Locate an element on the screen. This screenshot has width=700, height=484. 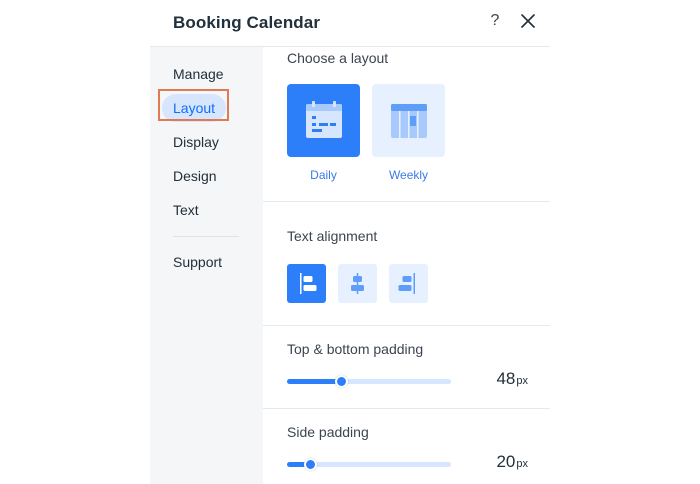
top-bottom-padding-value: 48 is located at coordinates (506, 378).